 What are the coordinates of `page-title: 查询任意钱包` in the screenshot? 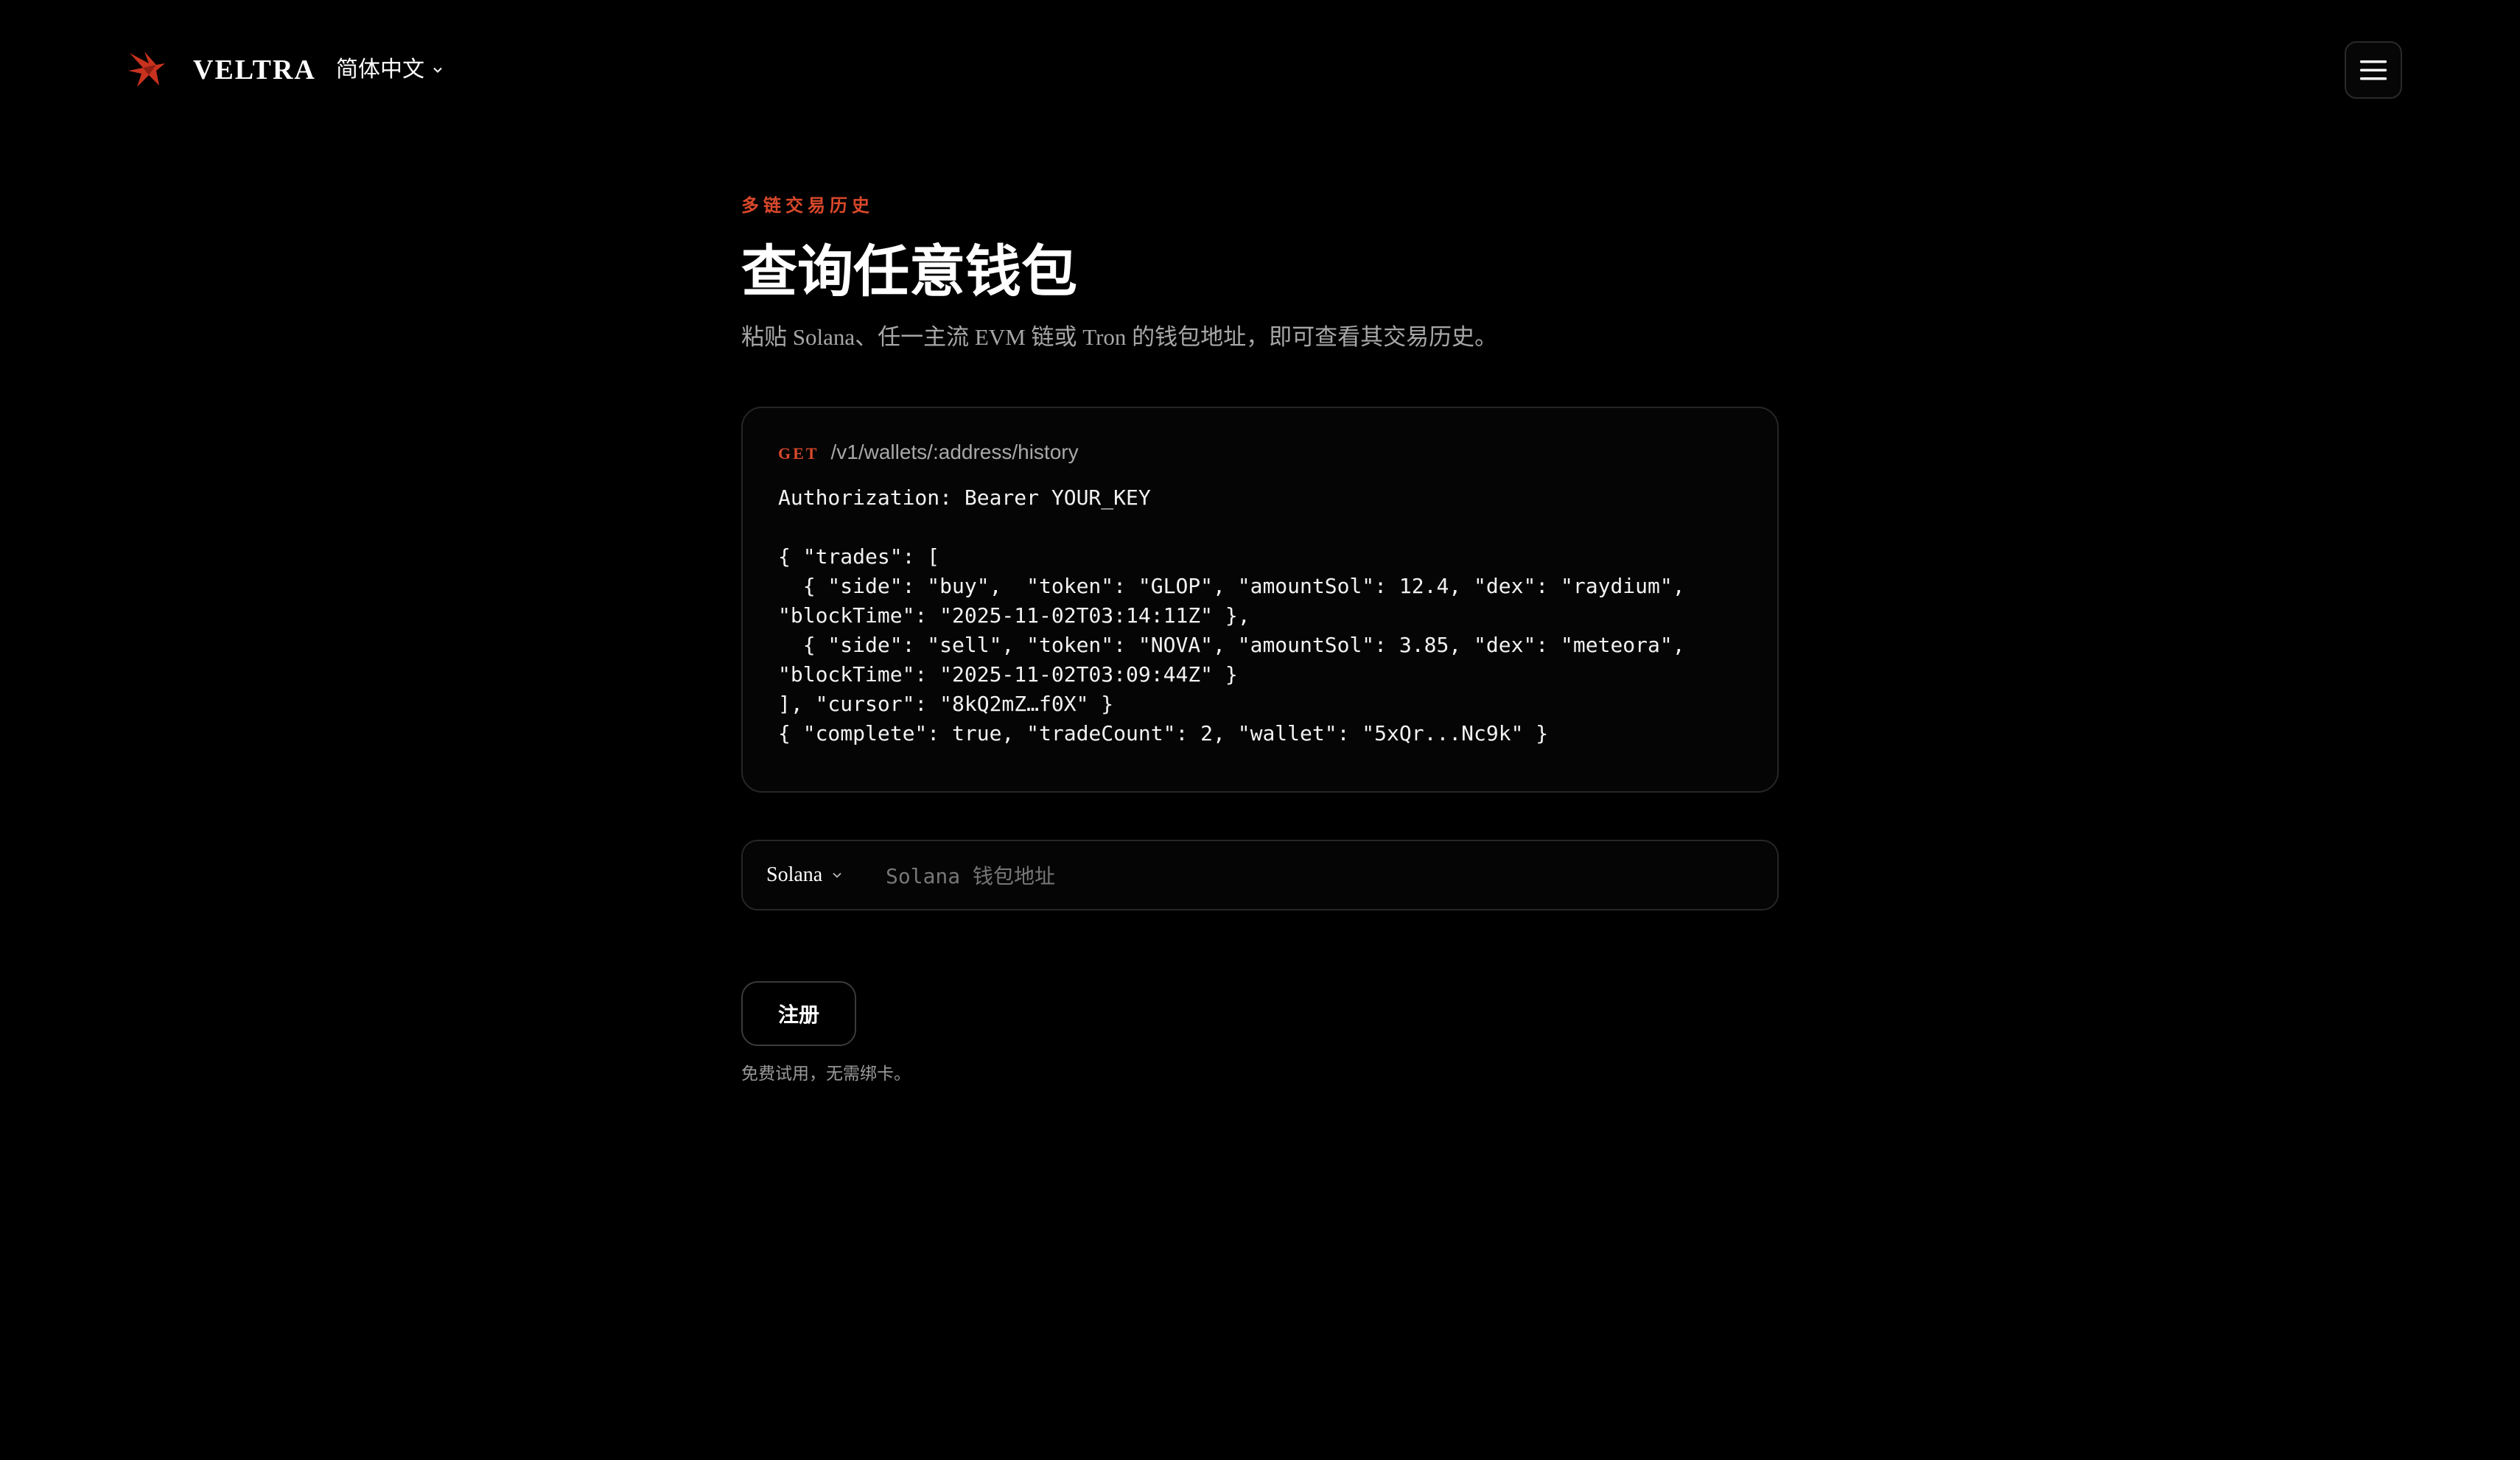 It's located at (909, 272).